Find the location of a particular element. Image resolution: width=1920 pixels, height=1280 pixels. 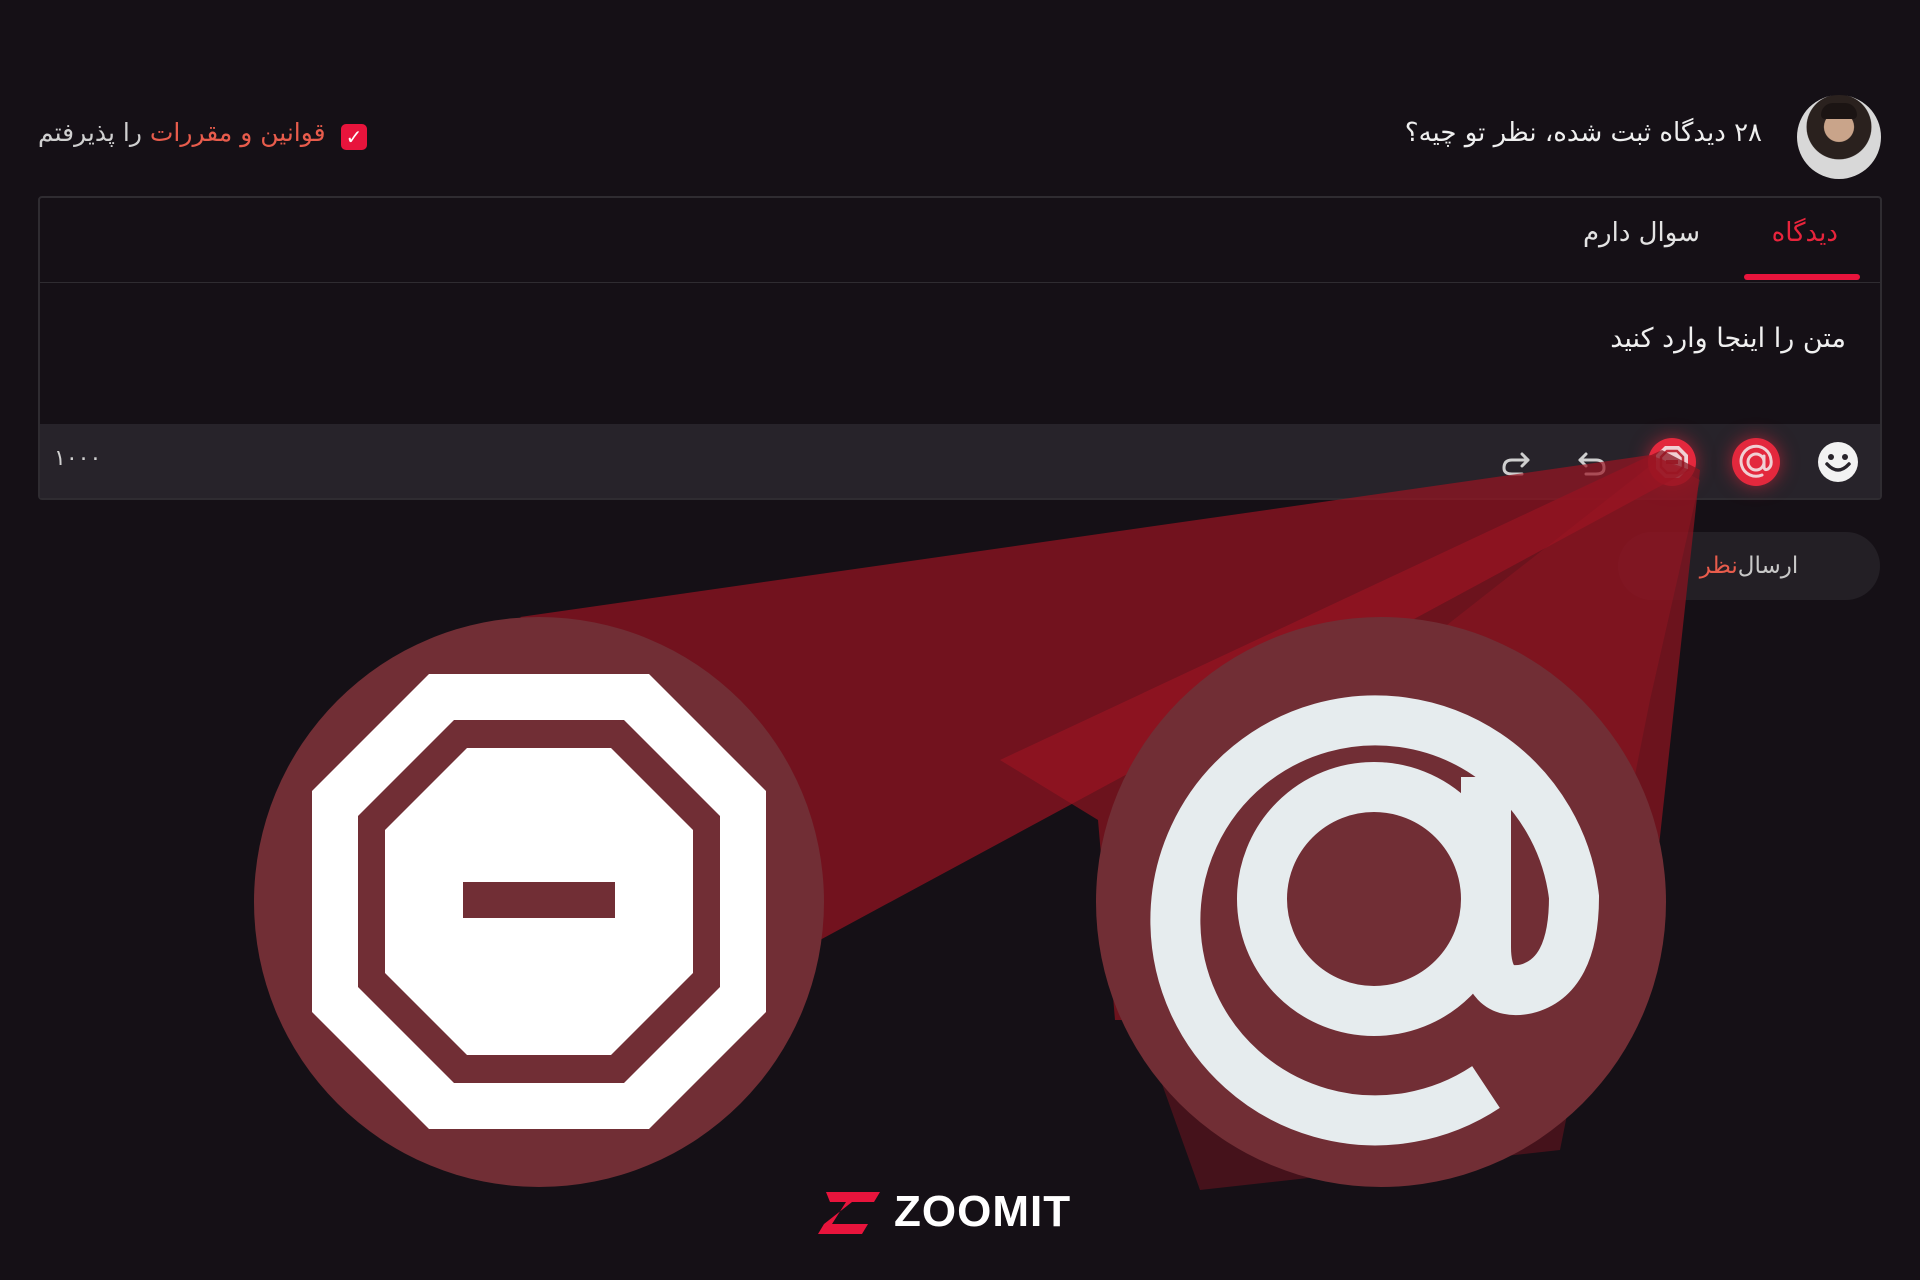

spoiler-stop-large-icon is located at coordinates (539, 901).